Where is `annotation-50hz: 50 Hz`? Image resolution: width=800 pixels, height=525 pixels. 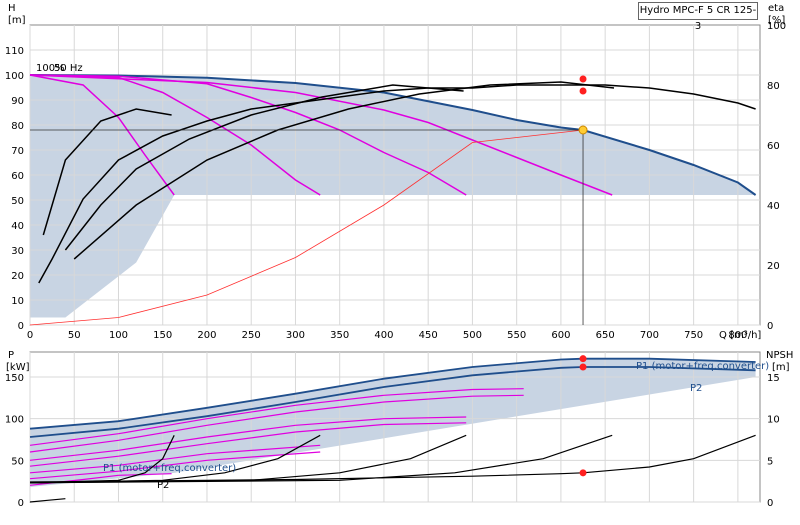 annotation-50hz: 50 Hz is located at coordinates (68, 68).